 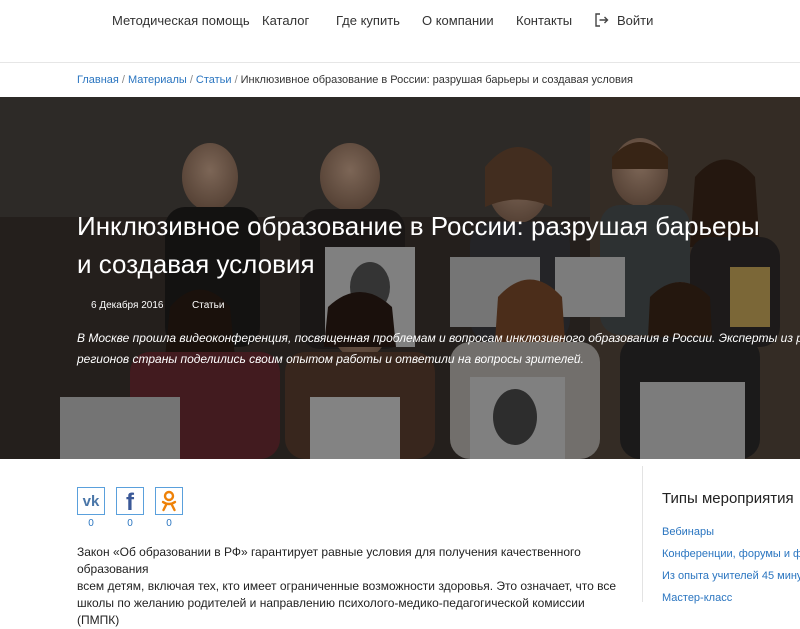 I want to click on vk-share-button: vk, so click(x=91, y=501).